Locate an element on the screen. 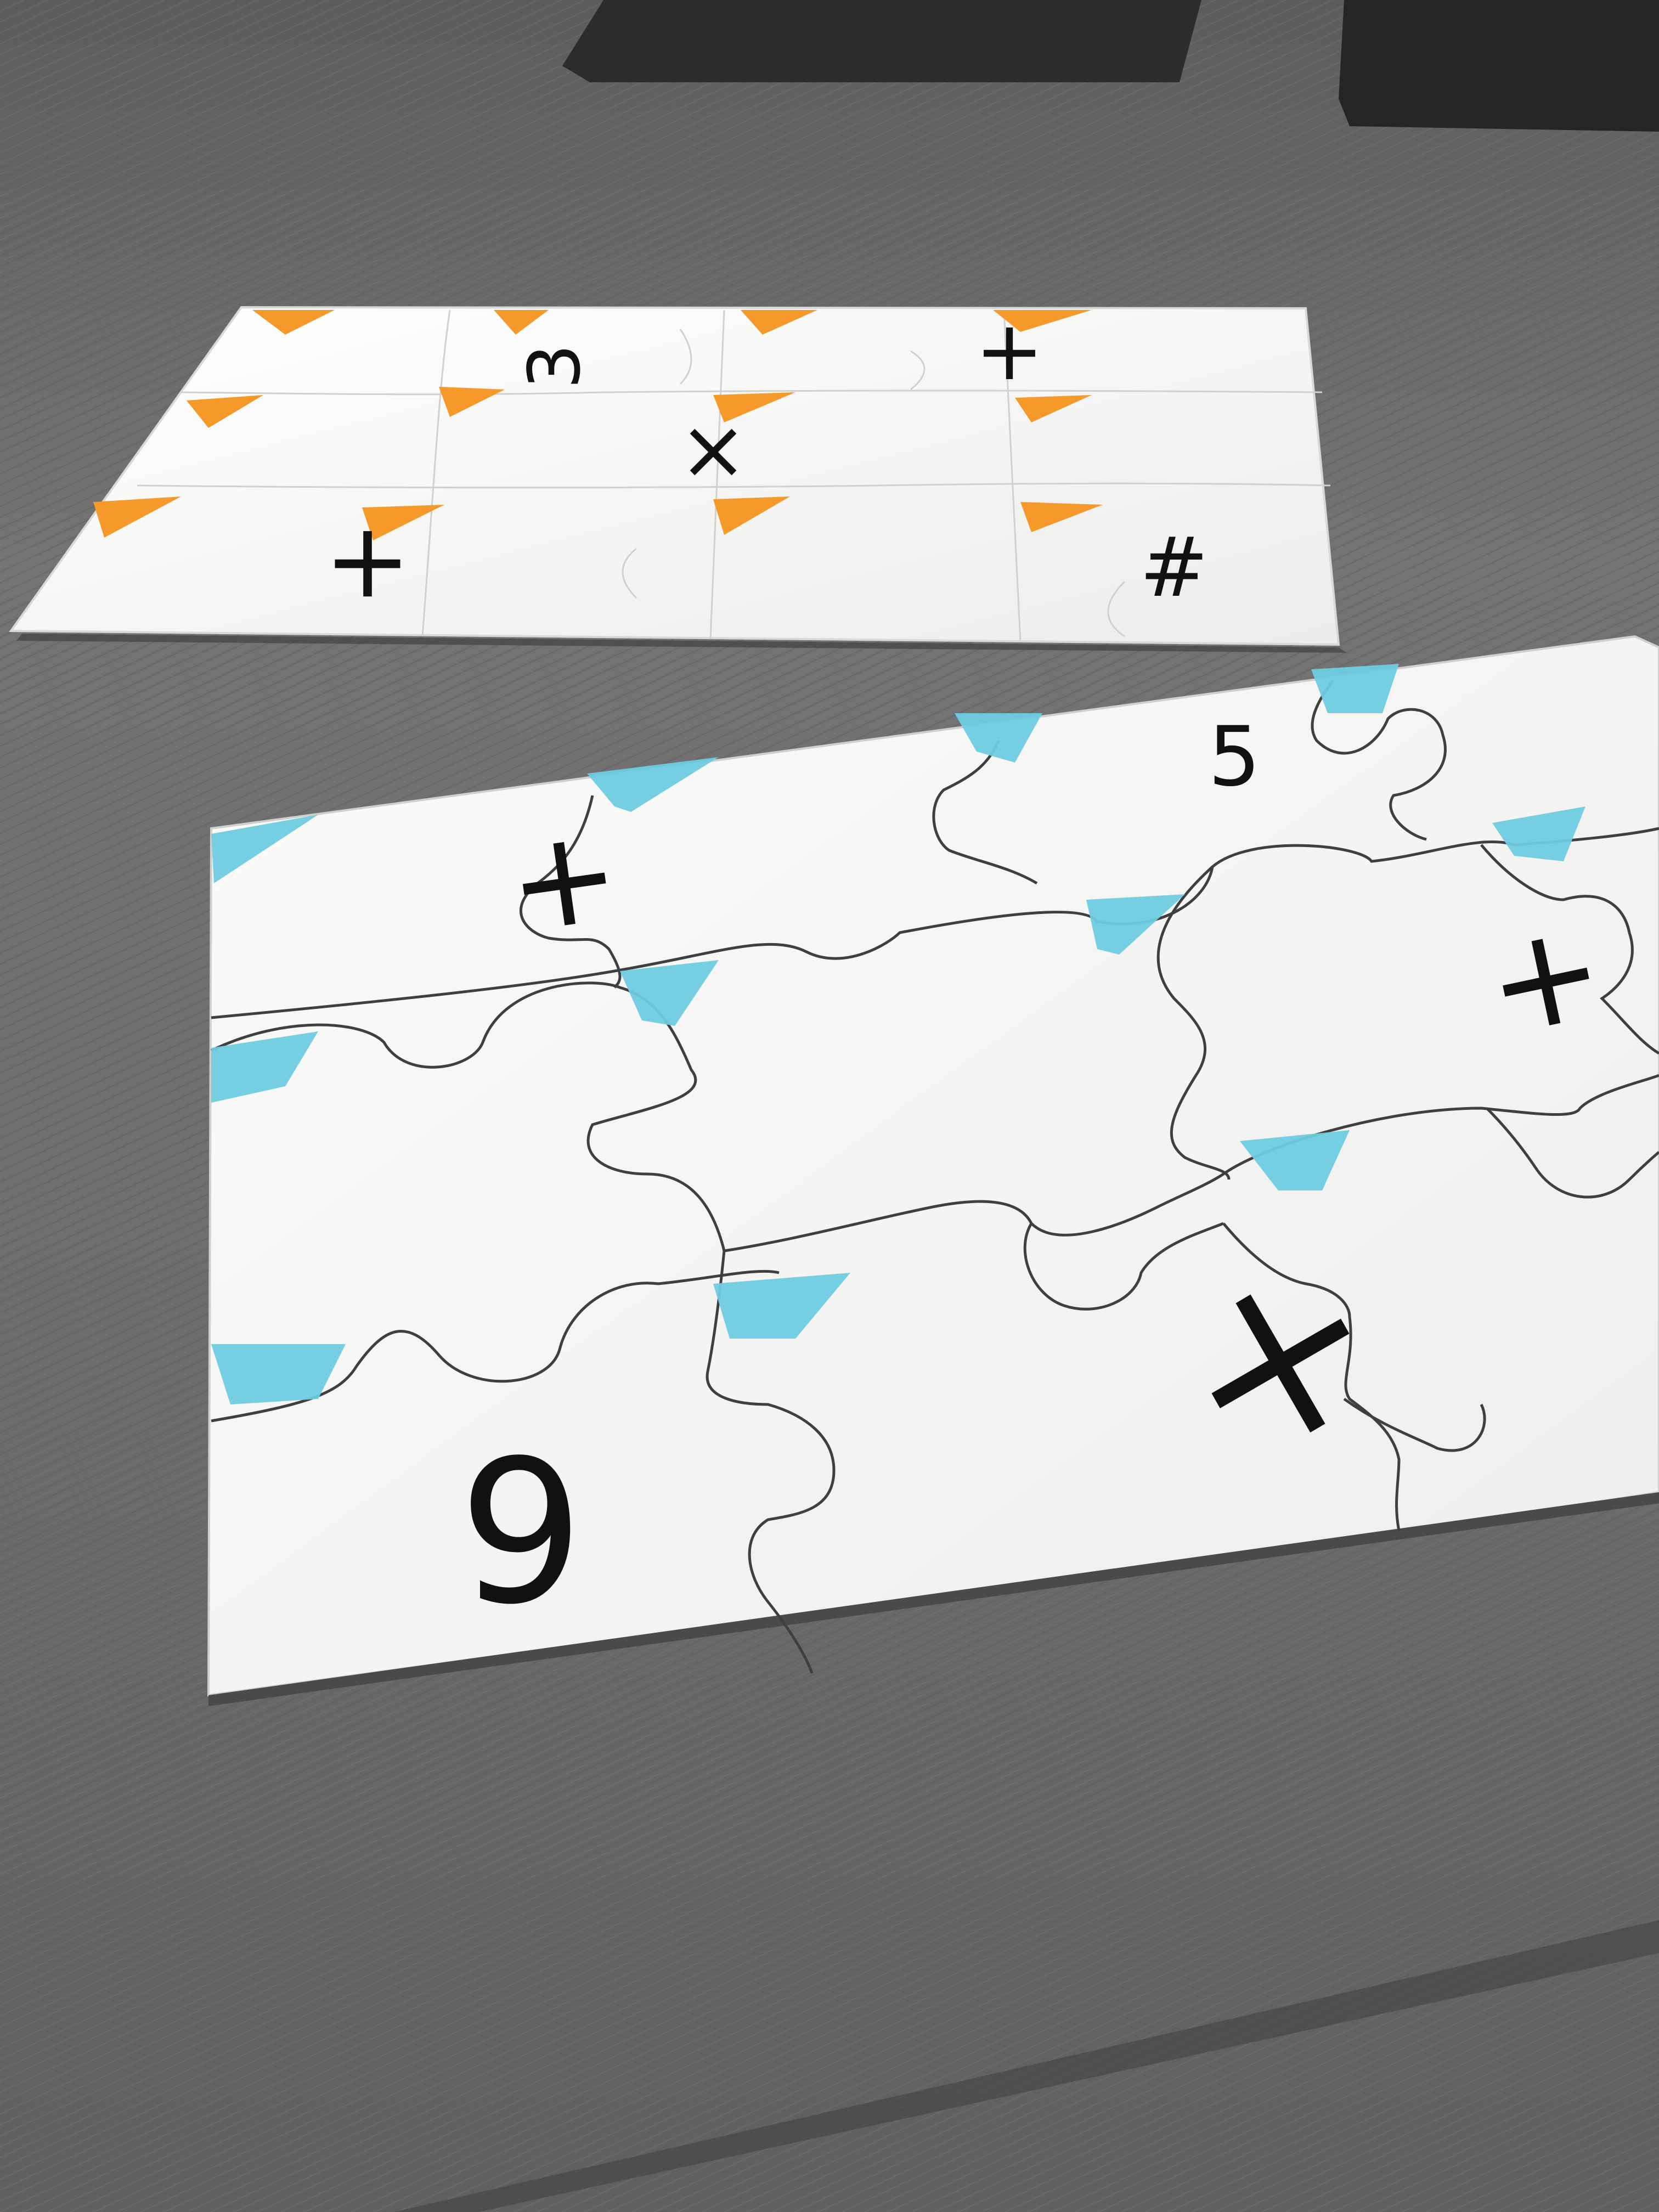 The height and width of the screenshot is (2212, 1659). back-symbol-hash: # is located at coordinates (1174, 568).